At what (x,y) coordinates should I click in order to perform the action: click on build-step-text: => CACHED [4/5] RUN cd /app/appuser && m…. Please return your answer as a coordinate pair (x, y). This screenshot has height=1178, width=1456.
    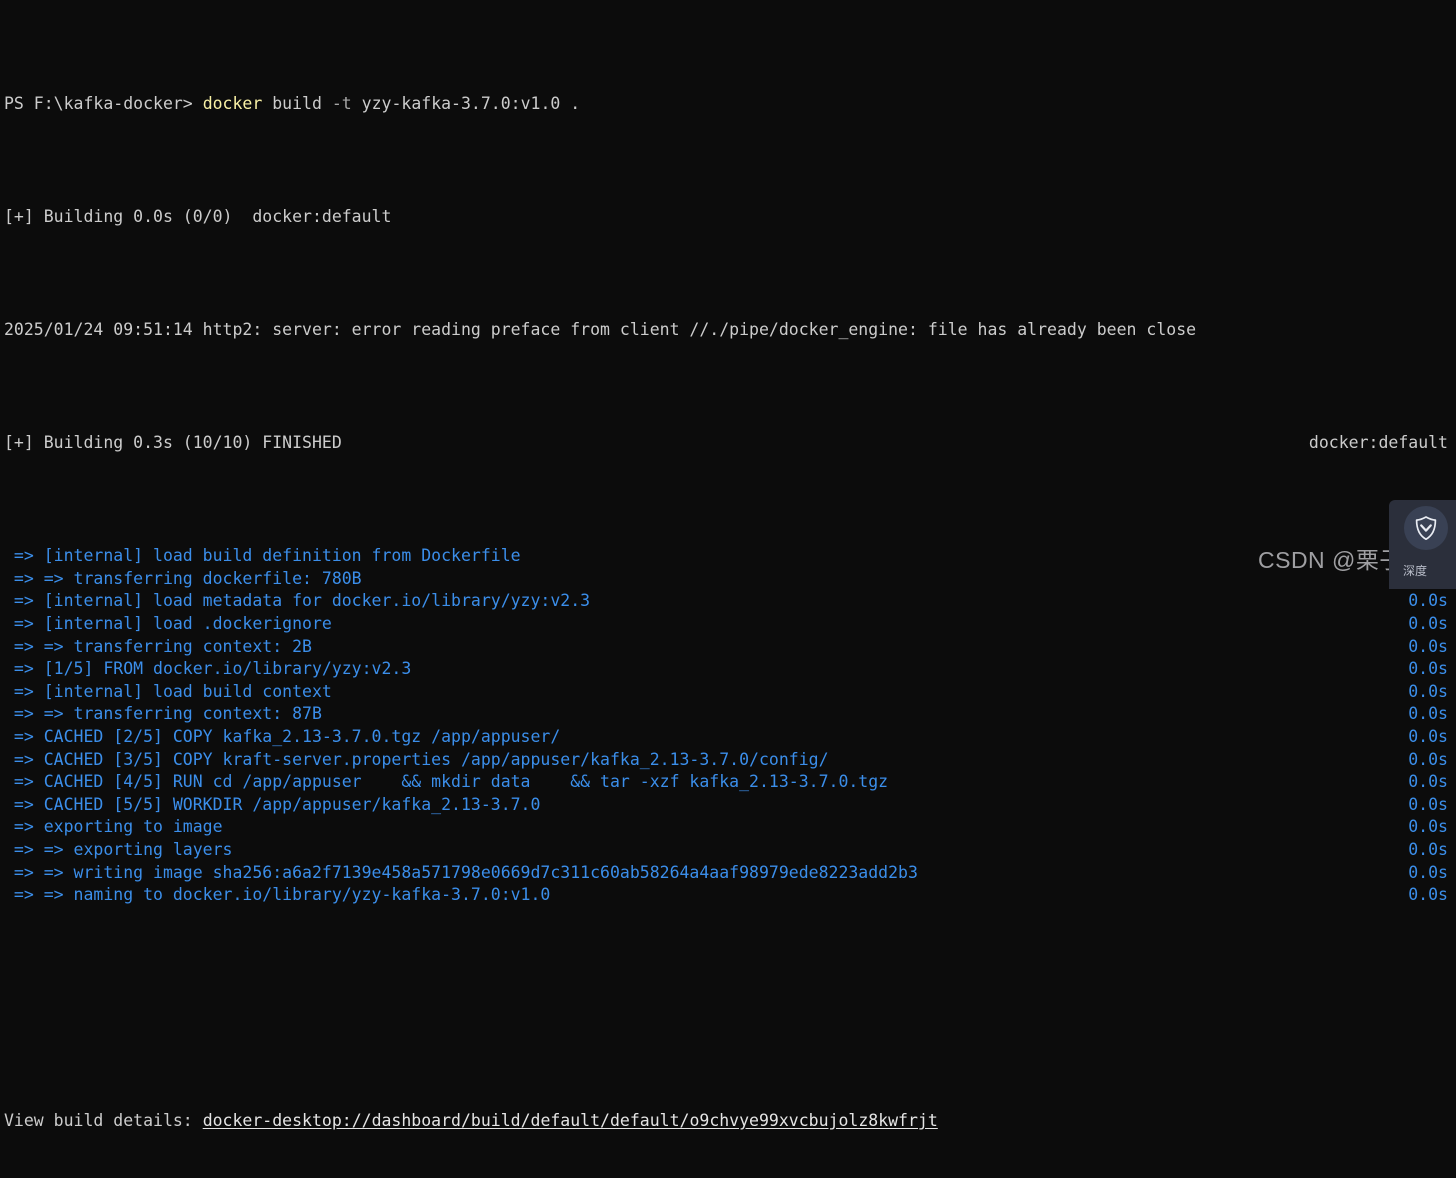
    Looking at the image, I should click on (446, 782).